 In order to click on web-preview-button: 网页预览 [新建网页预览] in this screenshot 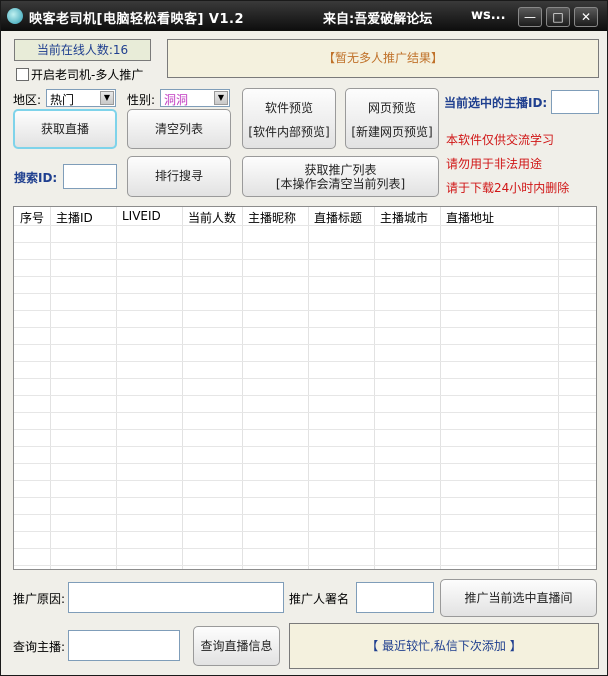, I will do `click(392, 118)`.